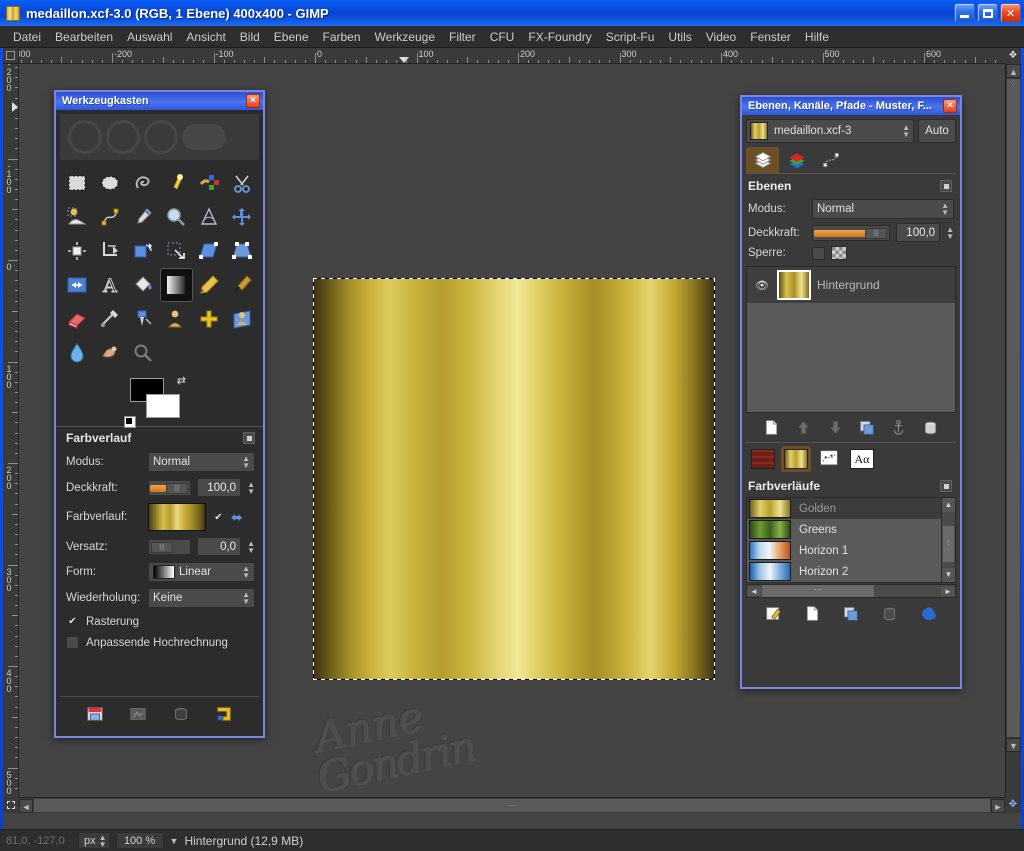 The width and height of the screenshot is (1024, 851). I want to click on minimize-button, so click(964, 13).